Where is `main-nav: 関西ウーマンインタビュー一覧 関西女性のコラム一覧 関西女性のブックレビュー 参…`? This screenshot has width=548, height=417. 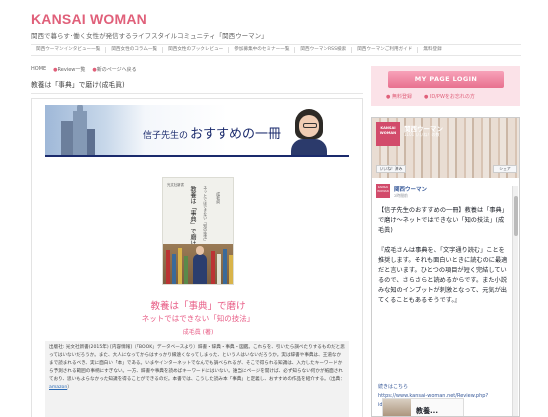 main-nav: 関西ウーマンインタビュー一覧 関西女性のコラム一覧 関西女性のブックレビュー 参… is located at coordinates (276, 50).